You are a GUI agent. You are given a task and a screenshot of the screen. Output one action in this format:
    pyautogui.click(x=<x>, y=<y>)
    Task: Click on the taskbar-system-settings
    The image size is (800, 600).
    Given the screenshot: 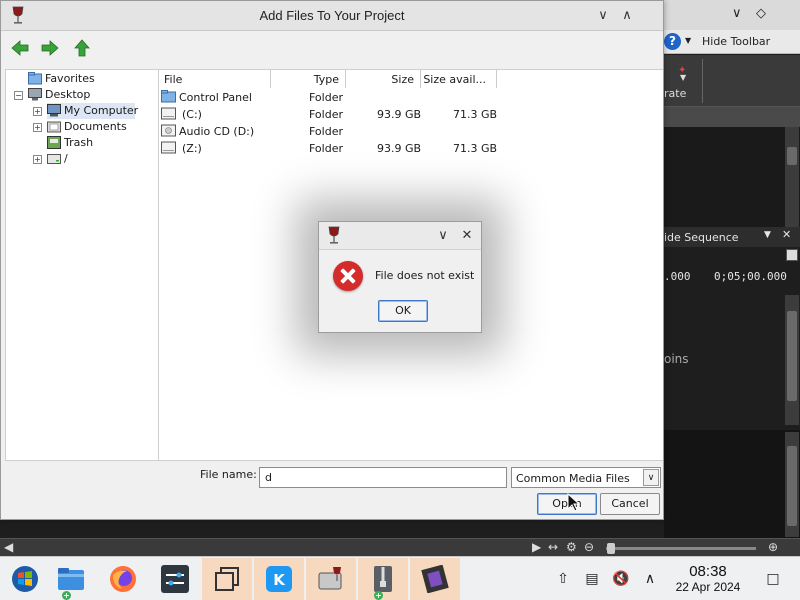 What is the action you would take?
    pyautogui.click(x=175, y=579)
    